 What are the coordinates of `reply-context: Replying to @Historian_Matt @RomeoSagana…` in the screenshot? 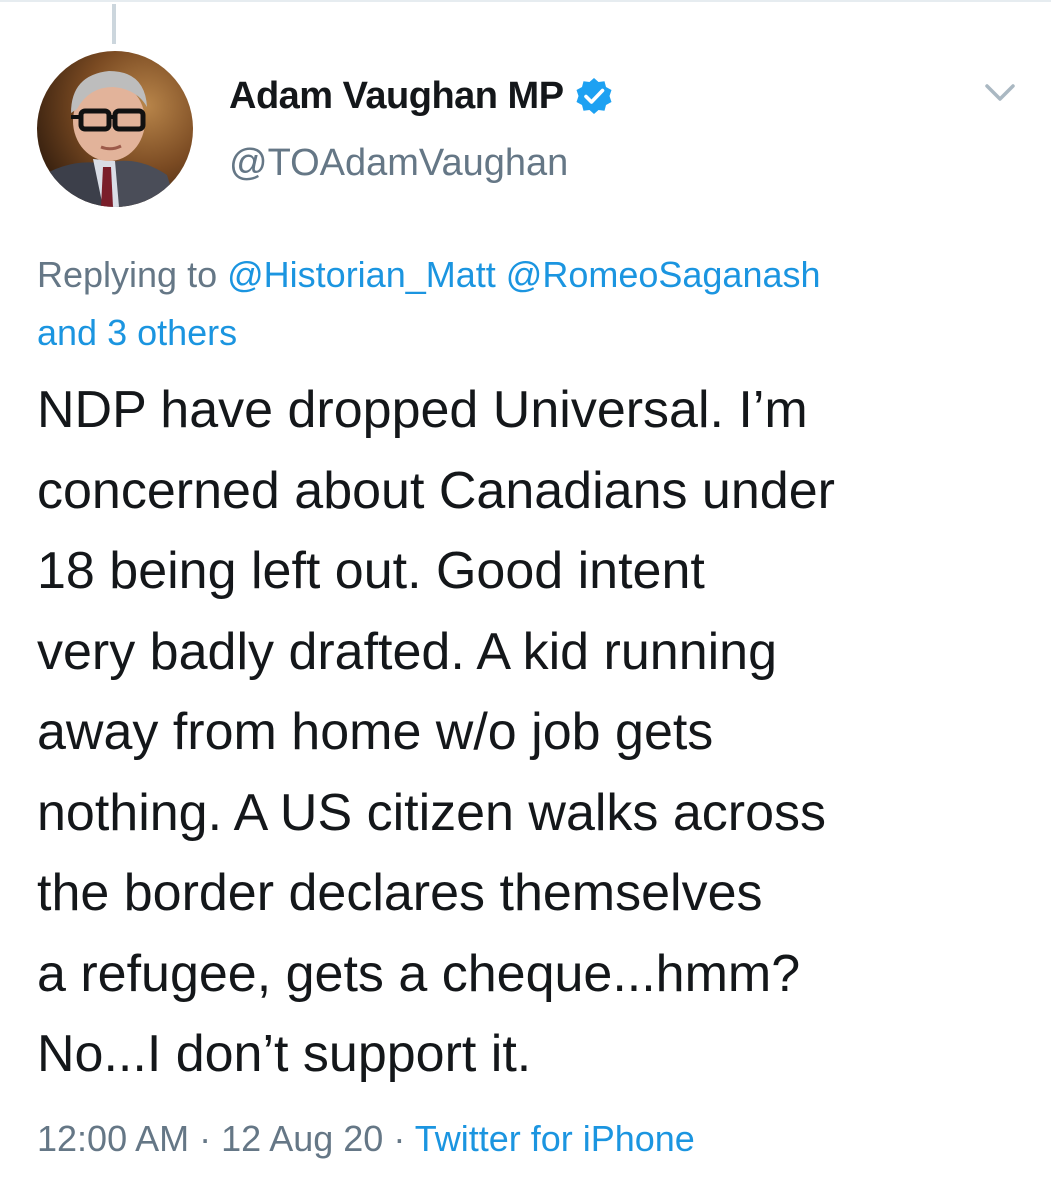 It's located at (527, 304).